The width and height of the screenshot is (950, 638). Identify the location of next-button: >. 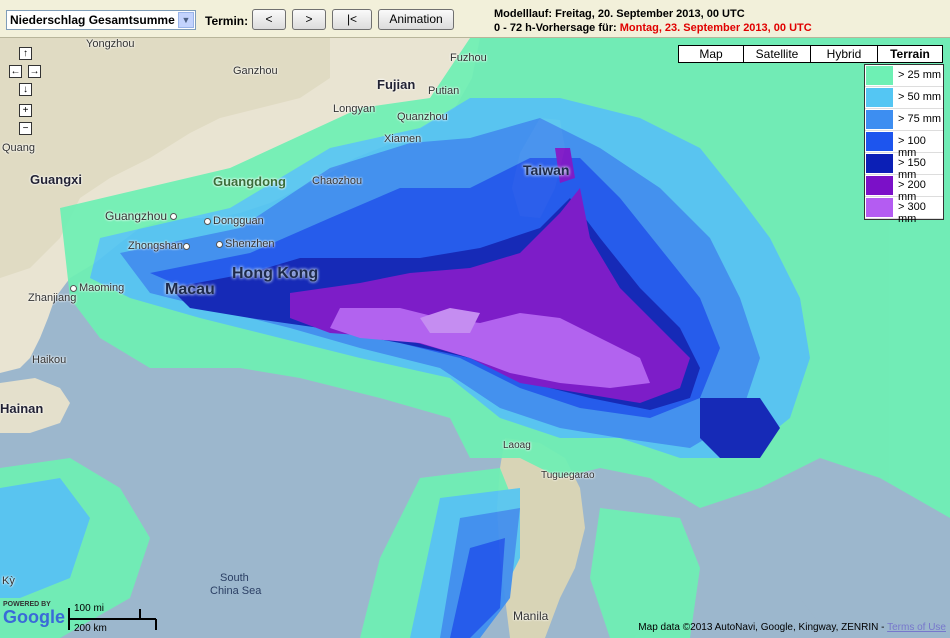
(309, 19).